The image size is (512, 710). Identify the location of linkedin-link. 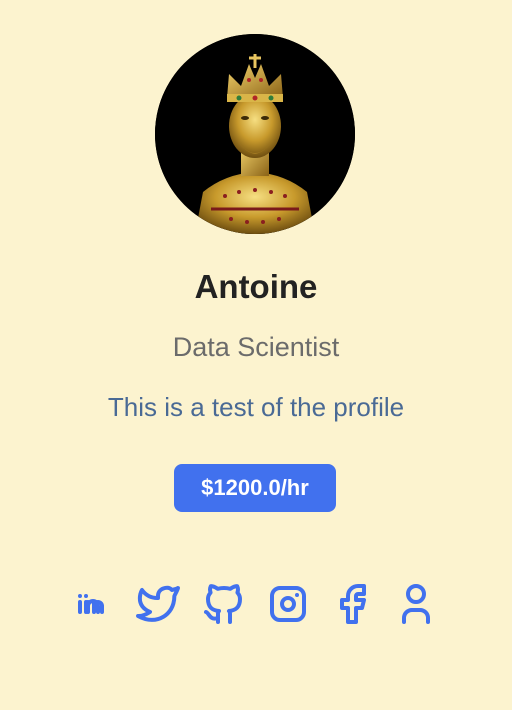
(94, 604).